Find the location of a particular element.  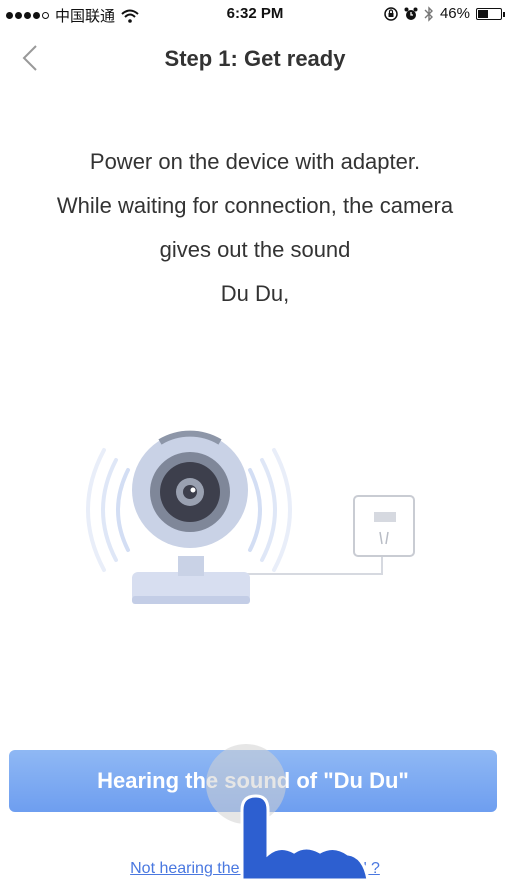

instruction-line: gives out the sound is located at coordinates (255, 249).